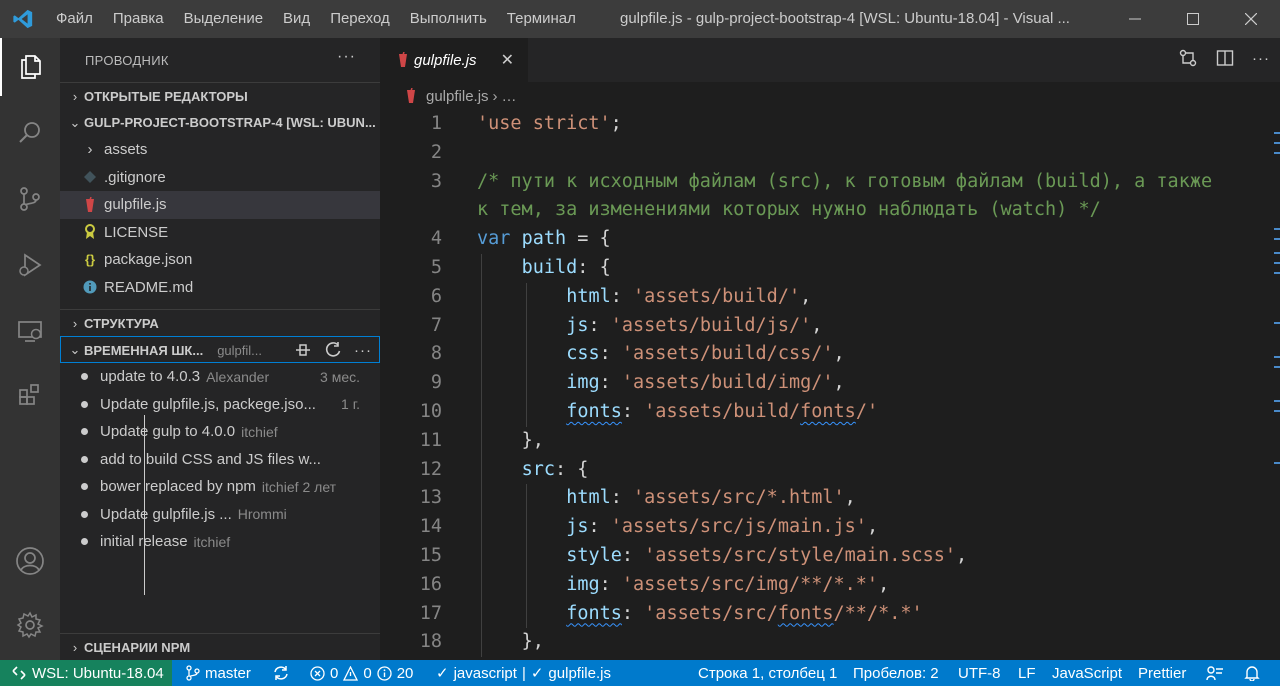 This screenshot has height=686, width=1280. What do you see at coordinates (457, 96) in the screenshot?
I see `breadcrumb-file: gulpfile.js` at bounding box center [457, 96].